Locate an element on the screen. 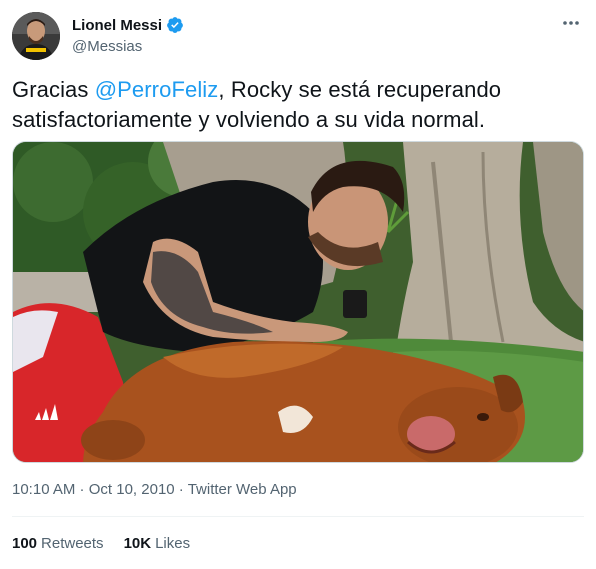 The width and height of the screenshot is (596, 569). likes-count: 10K is located at coordinates (137, 543).